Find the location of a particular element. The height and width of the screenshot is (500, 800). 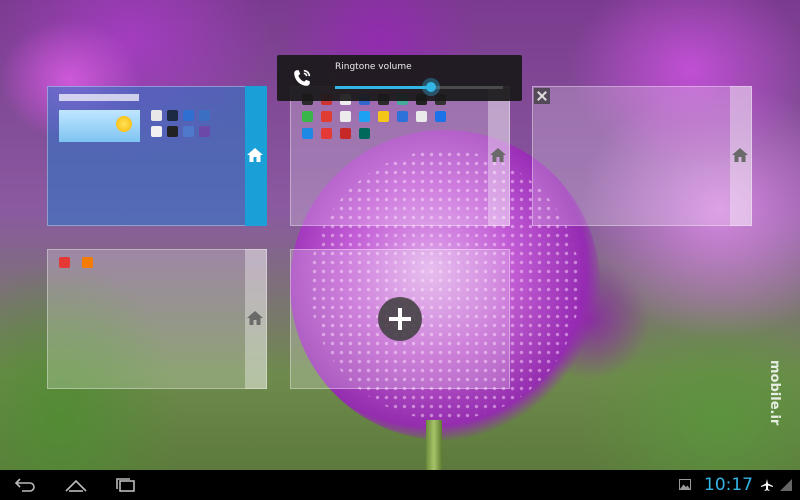

volume-slider is located at coordinates (419, 87).